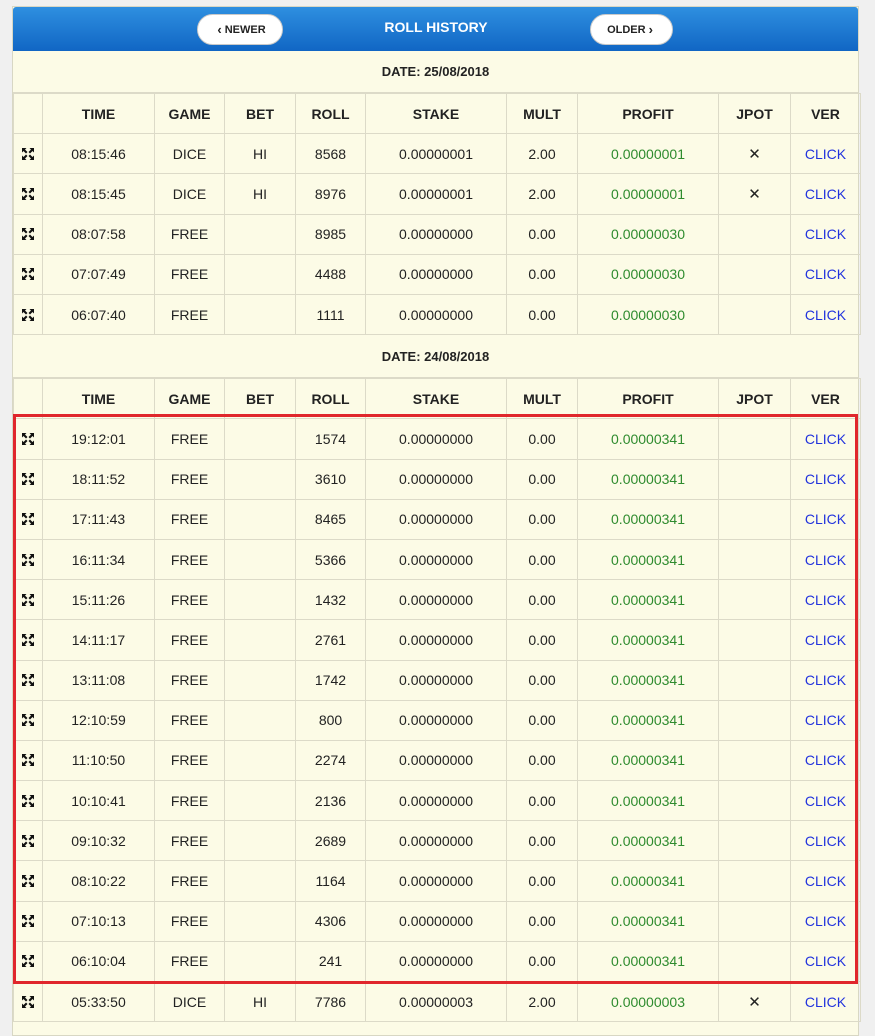 This screenshot has height=1036, width=875. Describe the element at coordinates (330, 314) in the screenshot. I see `cell-roll: 1111` at that location.